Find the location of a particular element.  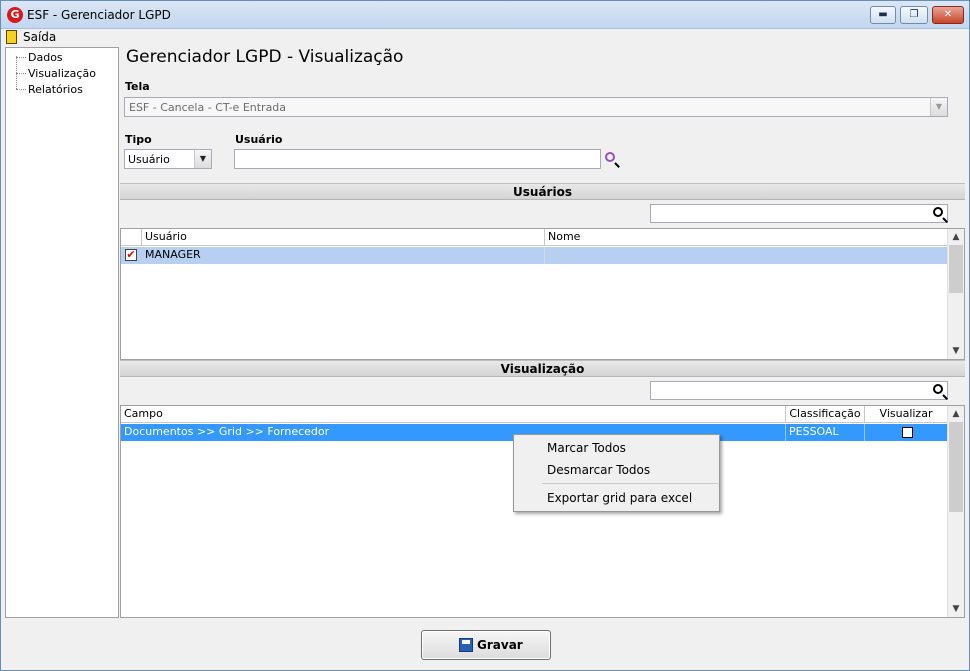

maximize-icon: ❐ is located at coordinates (914, 14).